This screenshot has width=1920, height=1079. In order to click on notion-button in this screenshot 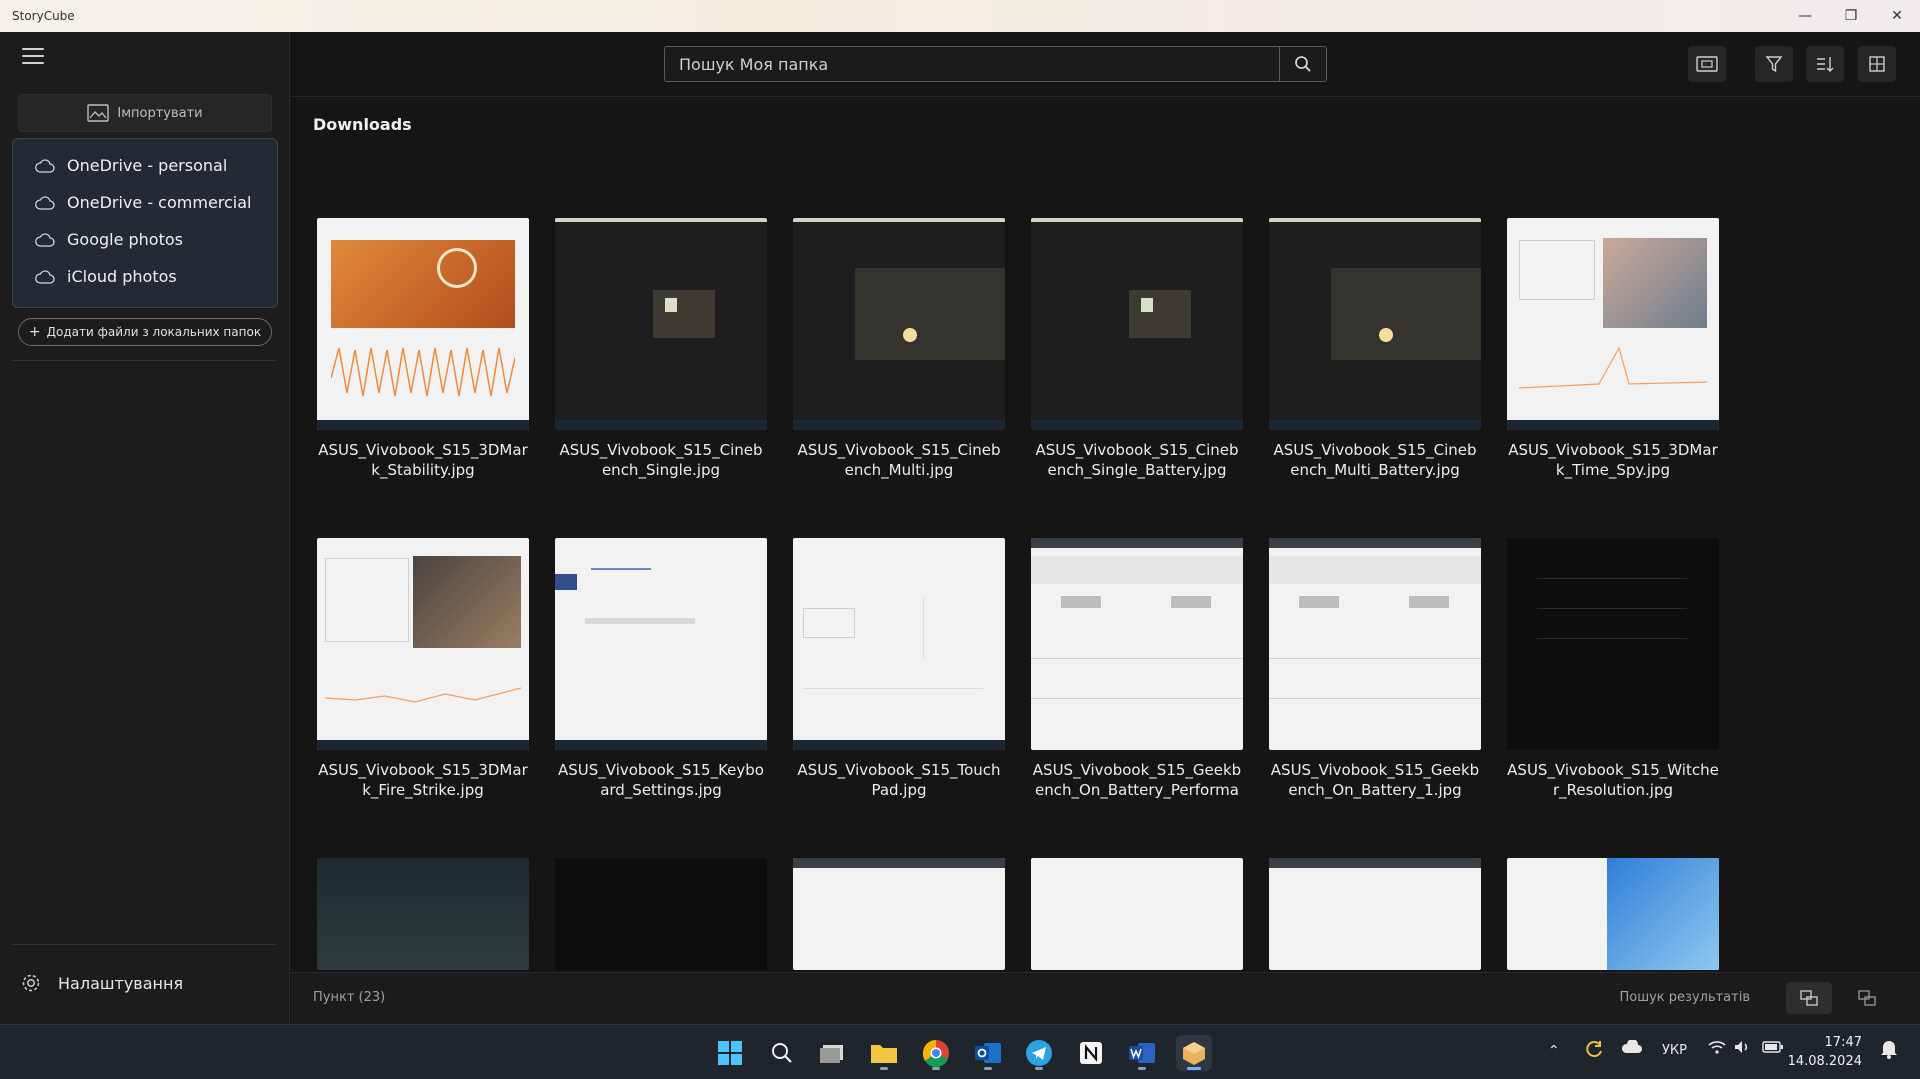, I will do `click(1091, 1053)`.